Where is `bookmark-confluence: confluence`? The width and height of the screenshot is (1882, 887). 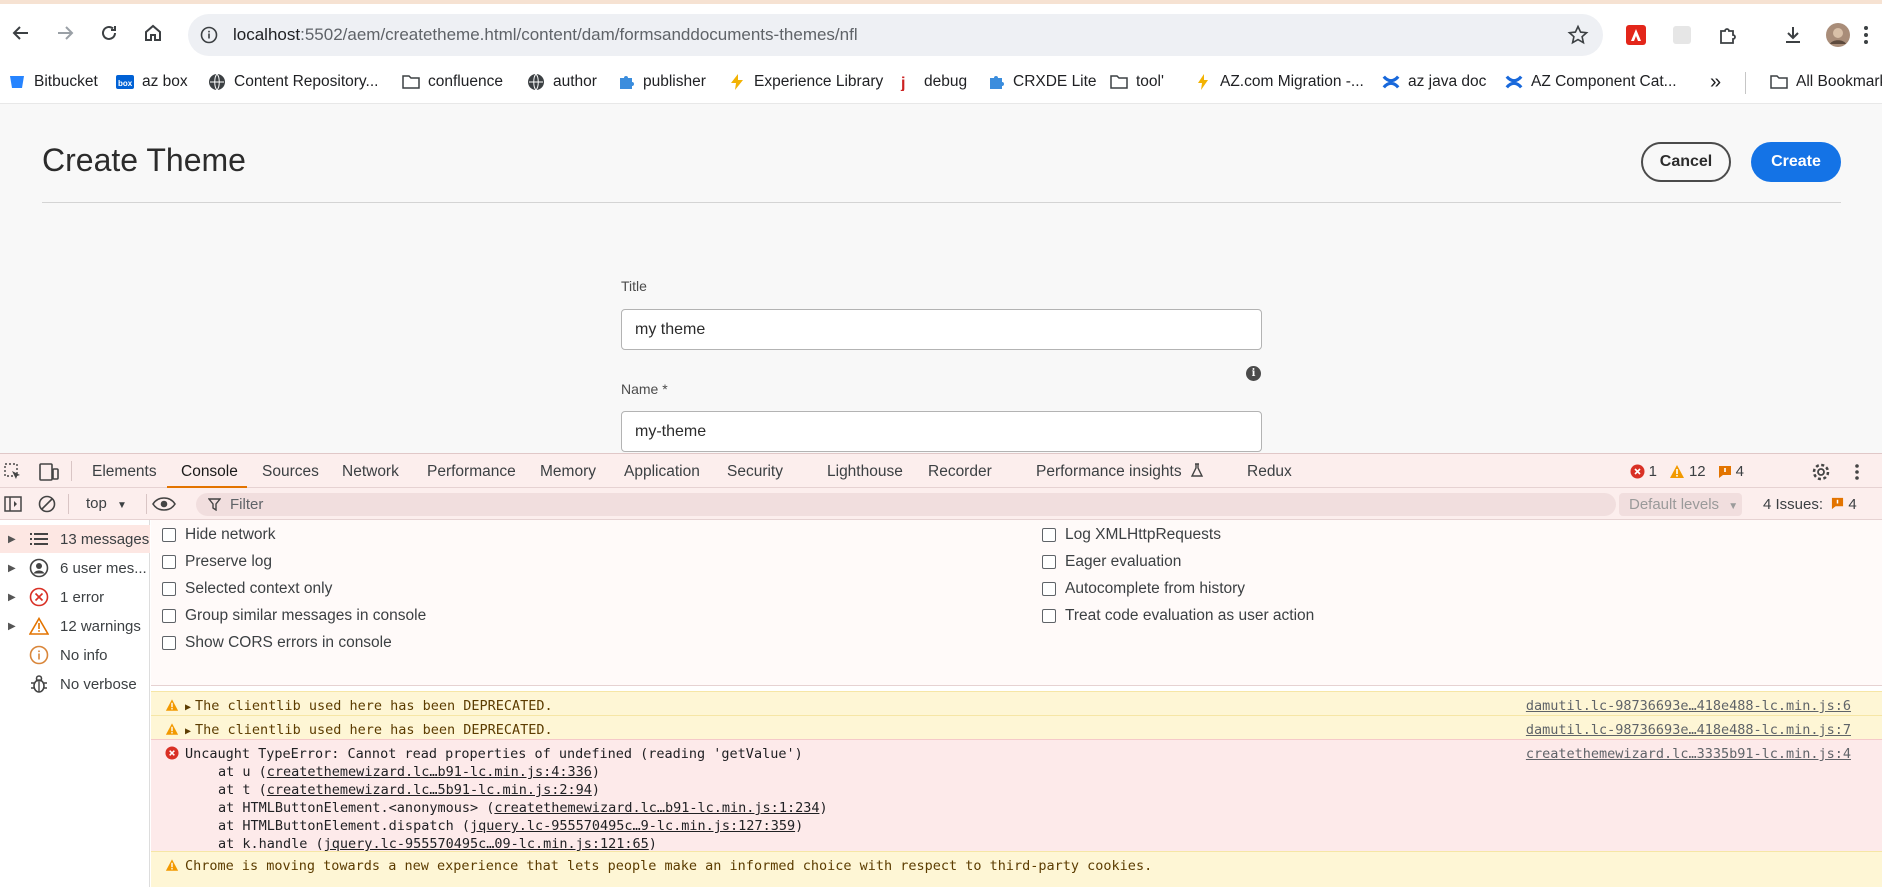
bookmark-confluence: confluence is located at coordinates (452, 82).